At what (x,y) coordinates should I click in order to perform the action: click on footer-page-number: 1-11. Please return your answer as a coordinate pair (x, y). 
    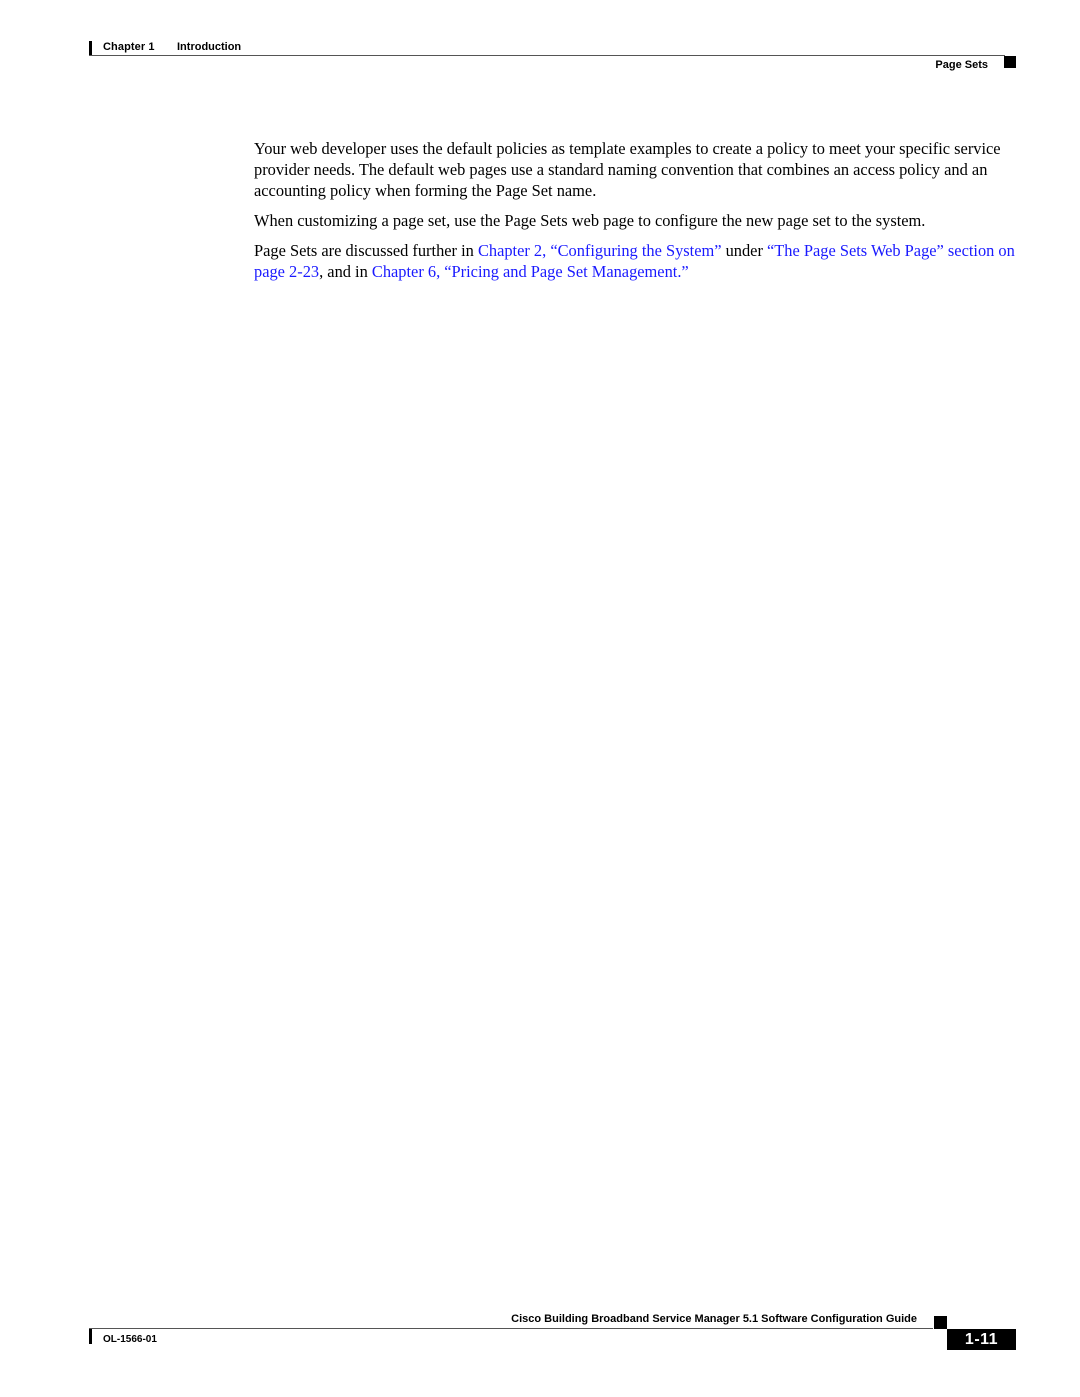
    Looking at the image, I should click on (981, 1339).